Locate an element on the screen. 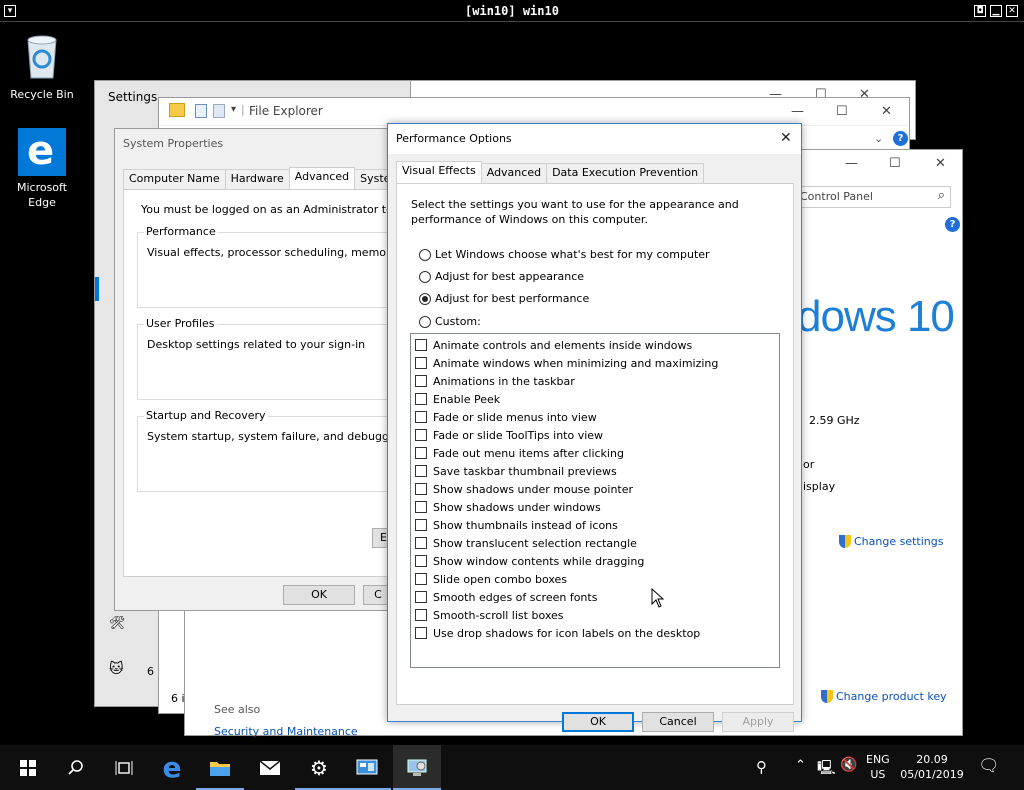 This screenshot has height=790, width=1024. cancel-button: Cancel is located at coordinates (678, 722).